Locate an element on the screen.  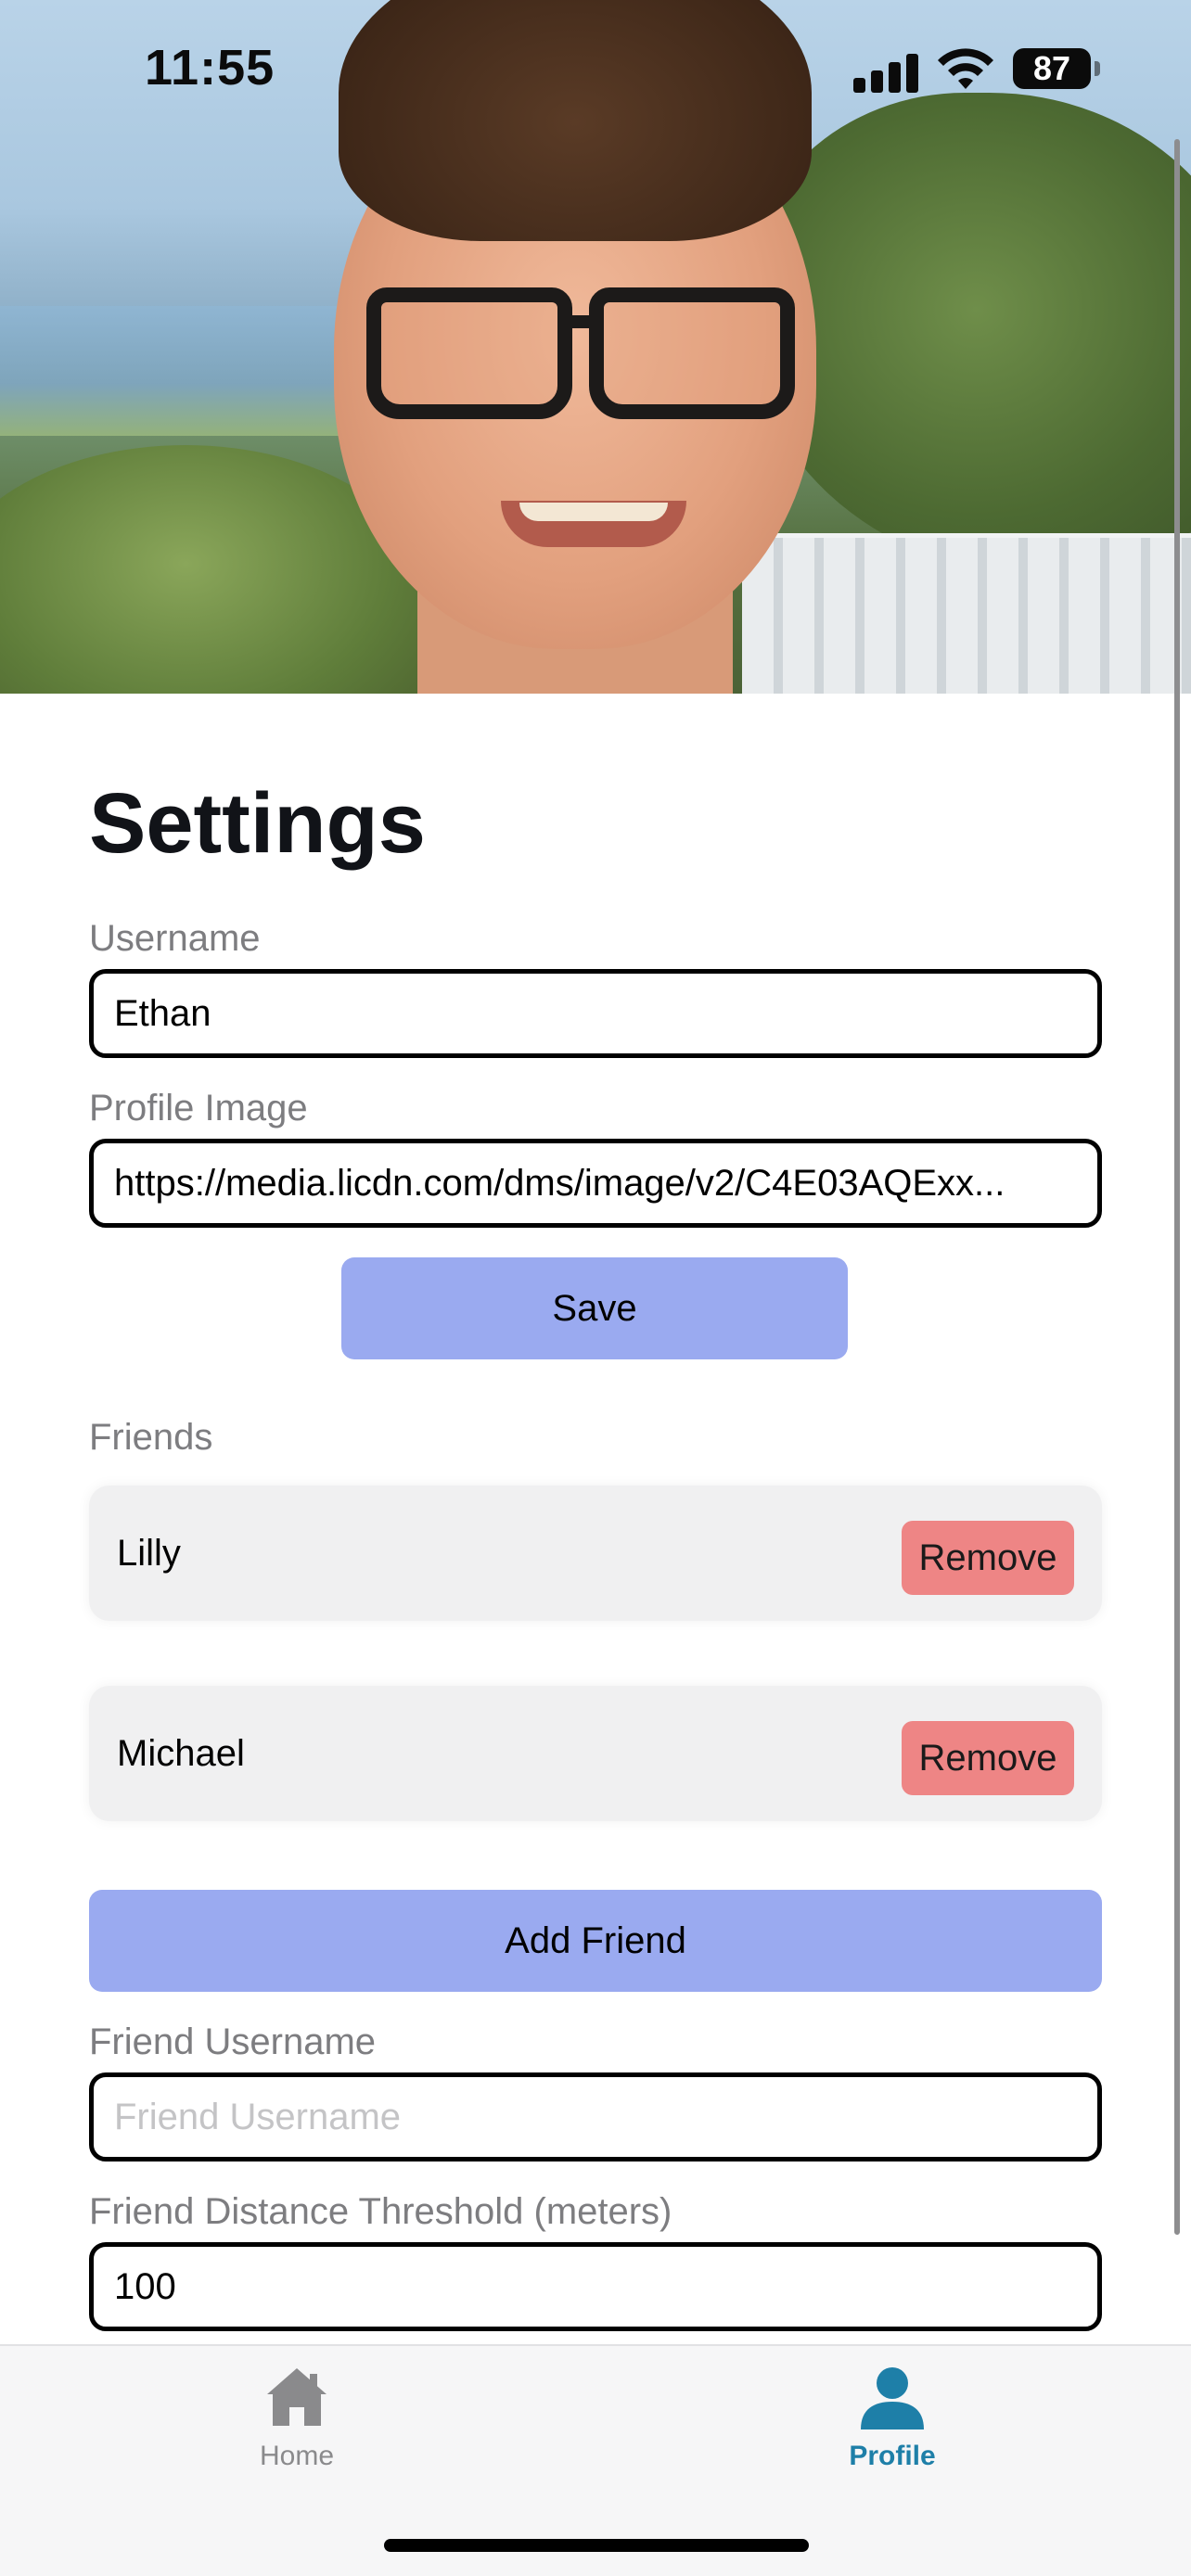
username-label: Username is located at coordinates (175, 938).